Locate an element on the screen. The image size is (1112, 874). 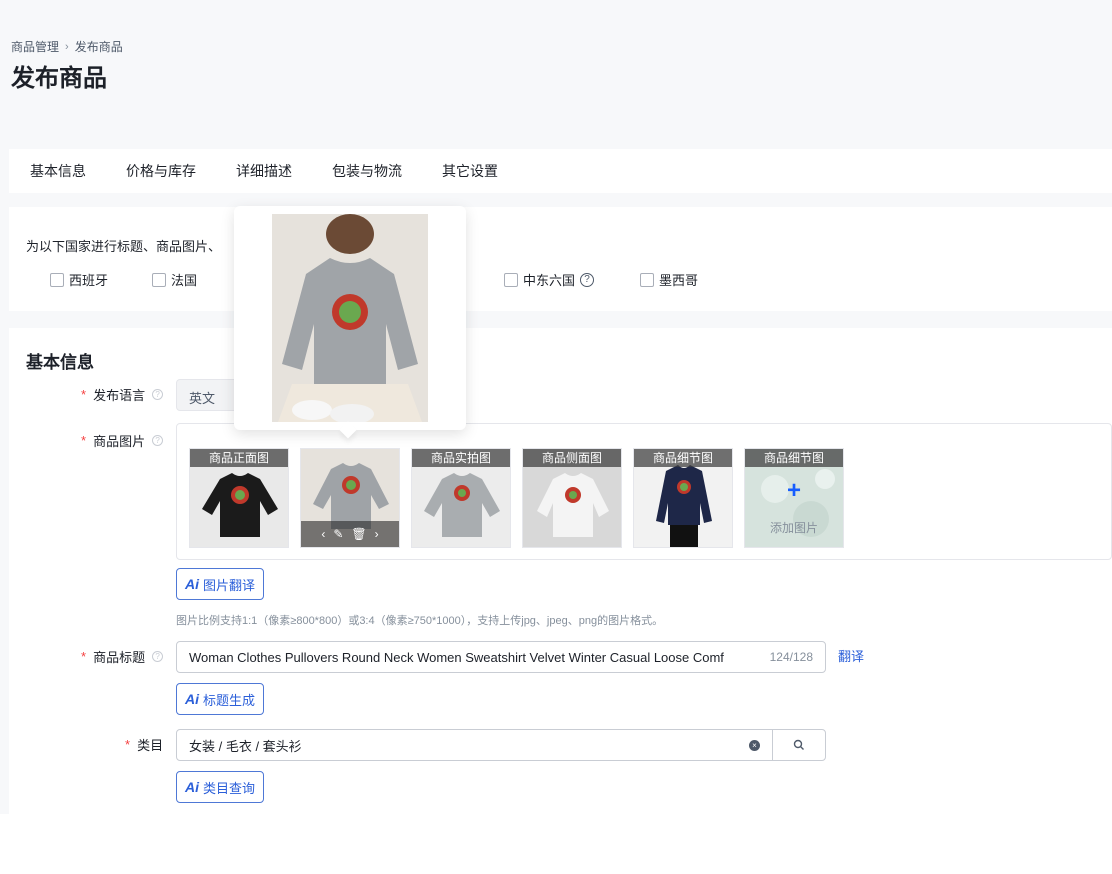
tab-price-stock: 价格与库存 is located at coordinates (161, 171).